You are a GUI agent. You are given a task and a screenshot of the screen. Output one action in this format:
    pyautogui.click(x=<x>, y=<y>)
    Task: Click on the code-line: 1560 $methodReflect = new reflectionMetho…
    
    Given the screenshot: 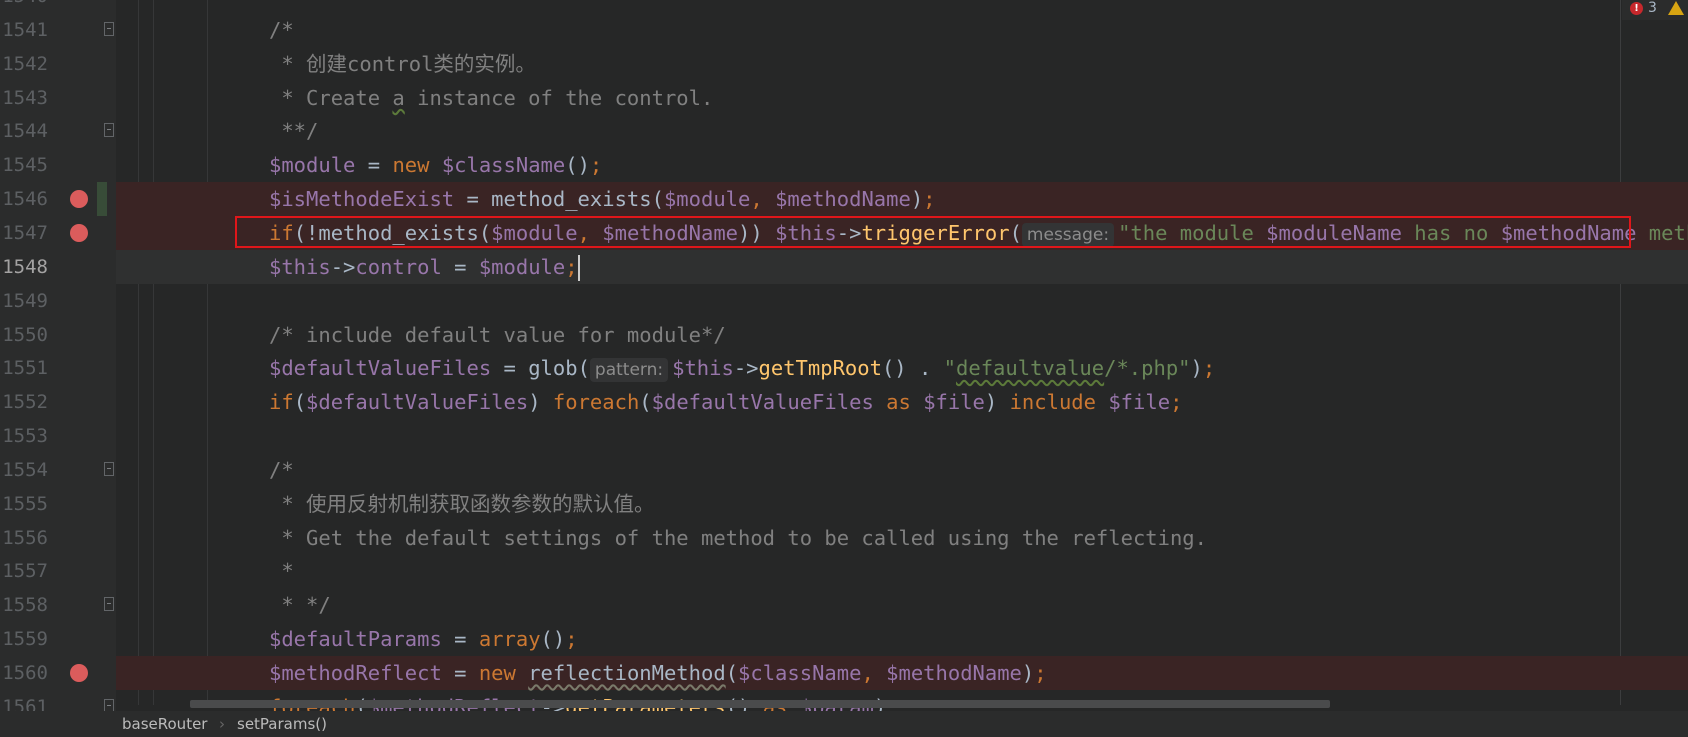 What is the action you would take?
    pyautogui.click(x=844, y=673)
    